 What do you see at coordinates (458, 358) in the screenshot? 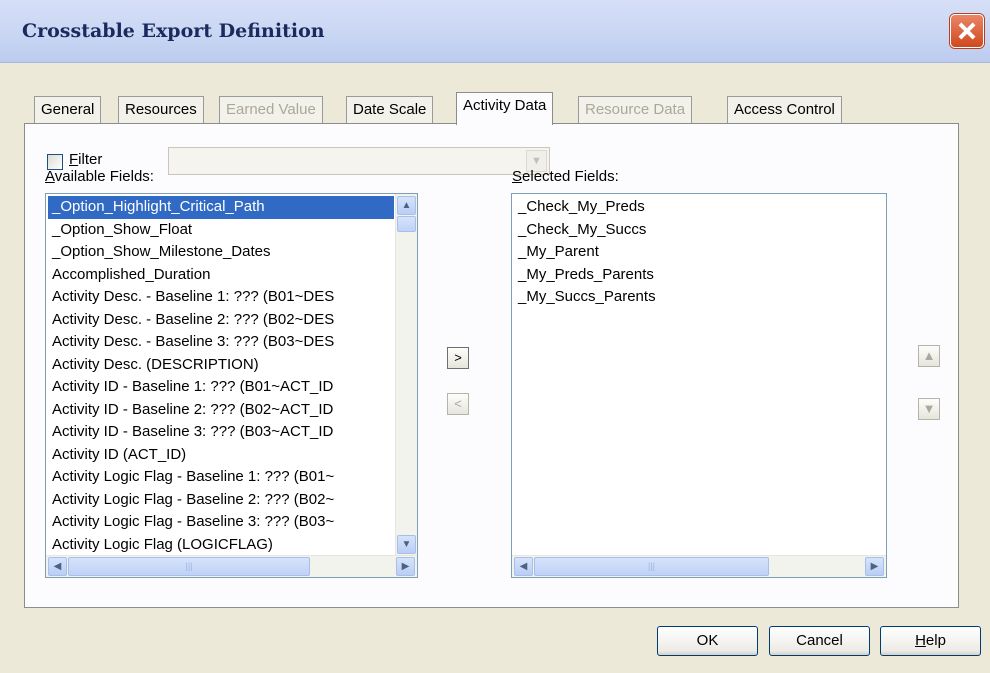
I see `add-field-button: >` at bounding box center [458, 358].